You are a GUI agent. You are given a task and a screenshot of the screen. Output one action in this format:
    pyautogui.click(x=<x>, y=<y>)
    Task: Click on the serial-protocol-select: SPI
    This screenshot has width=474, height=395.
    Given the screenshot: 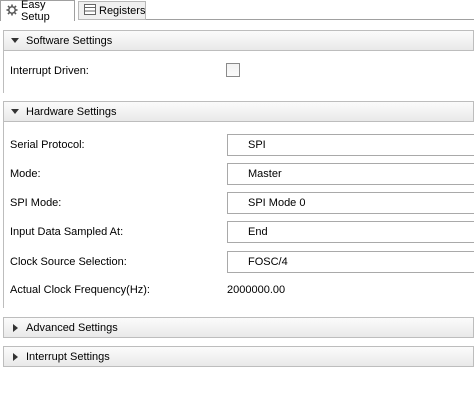 What is the action you would take?
    pyautogui.click(x=350, y=145)
    